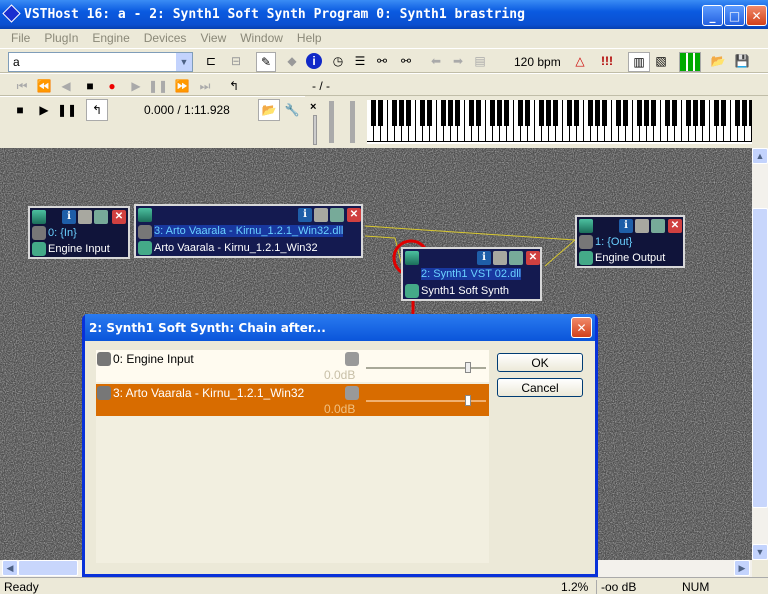  Describe the element at coordinates (540, 362) in the screenshot. I see `ok-button: OK` at that location.